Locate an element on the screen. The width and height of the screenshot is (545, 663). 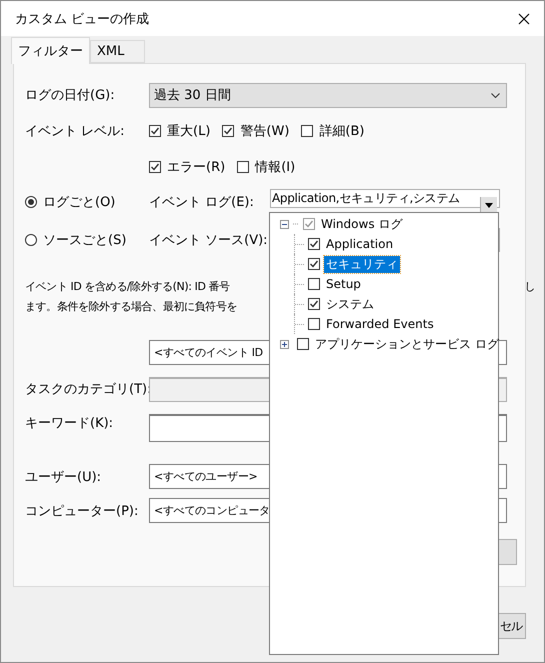
tree-item: Forwarded Events is located at coordinates (380, 324).